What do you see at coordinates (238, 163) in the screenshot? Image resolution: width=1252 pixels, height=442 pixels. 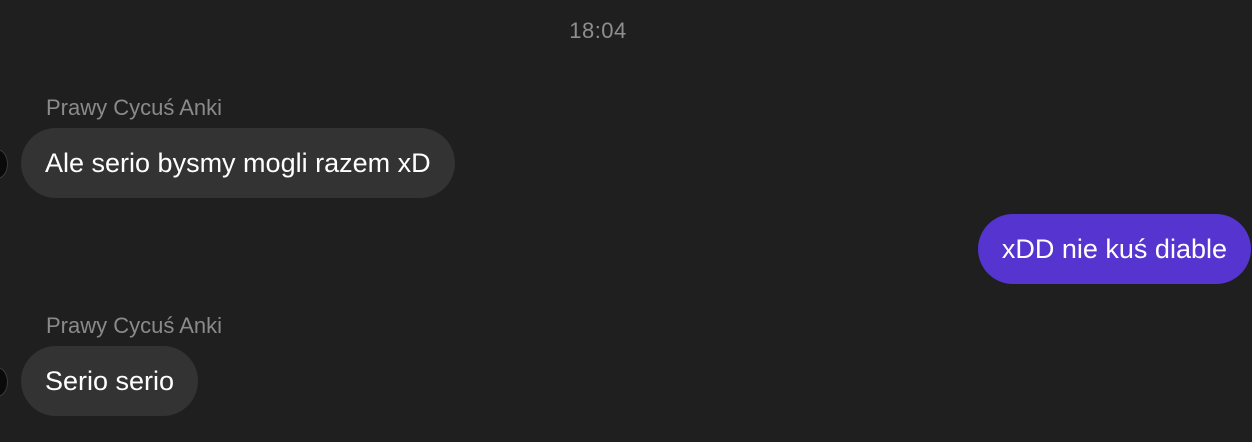 I see `incoming-message-bubble: Ale serio bysmy mogli razem xD` at bounding box center [238, 163].